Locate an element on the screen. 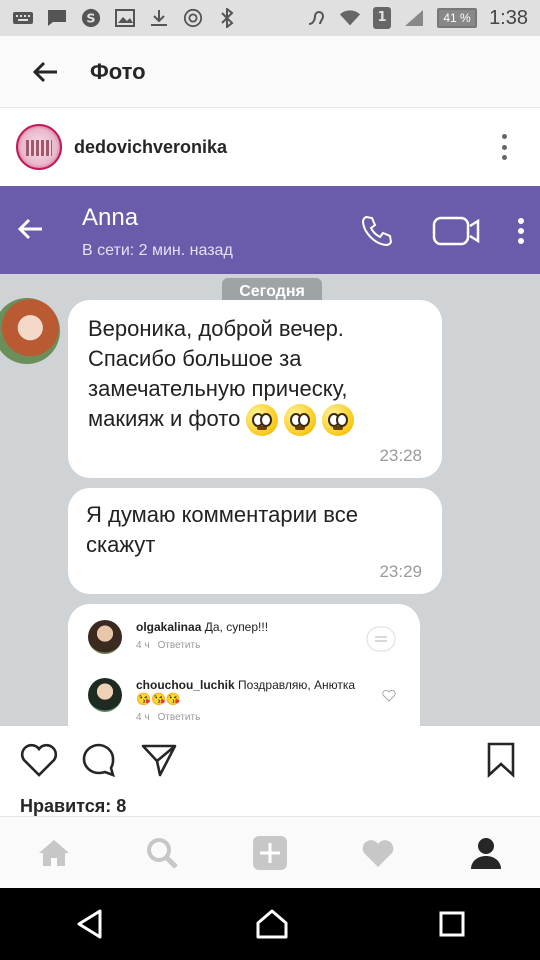 The height and width of the screenshot is (960, 540). svg-text: S is located at coordinates (90, 18).